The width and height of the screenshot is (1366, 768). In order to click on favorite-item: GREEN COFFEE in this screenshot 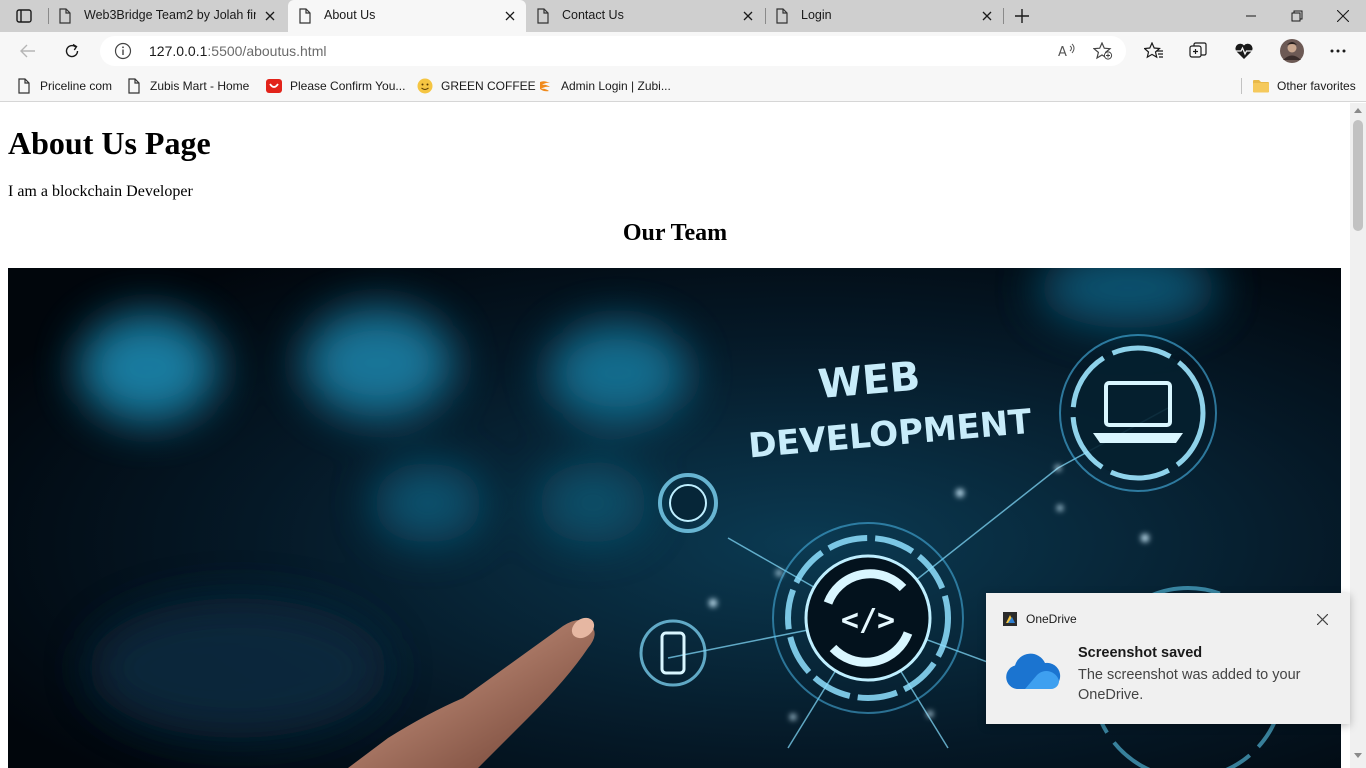, I will do `click(476, 86)`.